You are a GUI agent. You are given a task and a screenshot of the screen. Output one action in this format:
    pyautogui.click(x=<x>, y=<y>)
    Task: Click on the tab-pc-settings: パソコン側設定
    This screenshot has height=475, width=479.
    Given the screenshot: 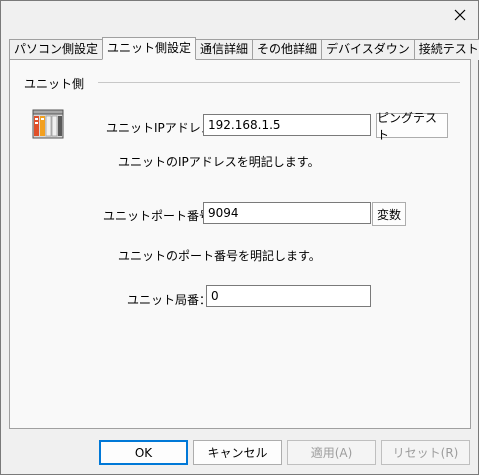 What is the action you would take?
    pyautogui.click(x=56, y=49)
    